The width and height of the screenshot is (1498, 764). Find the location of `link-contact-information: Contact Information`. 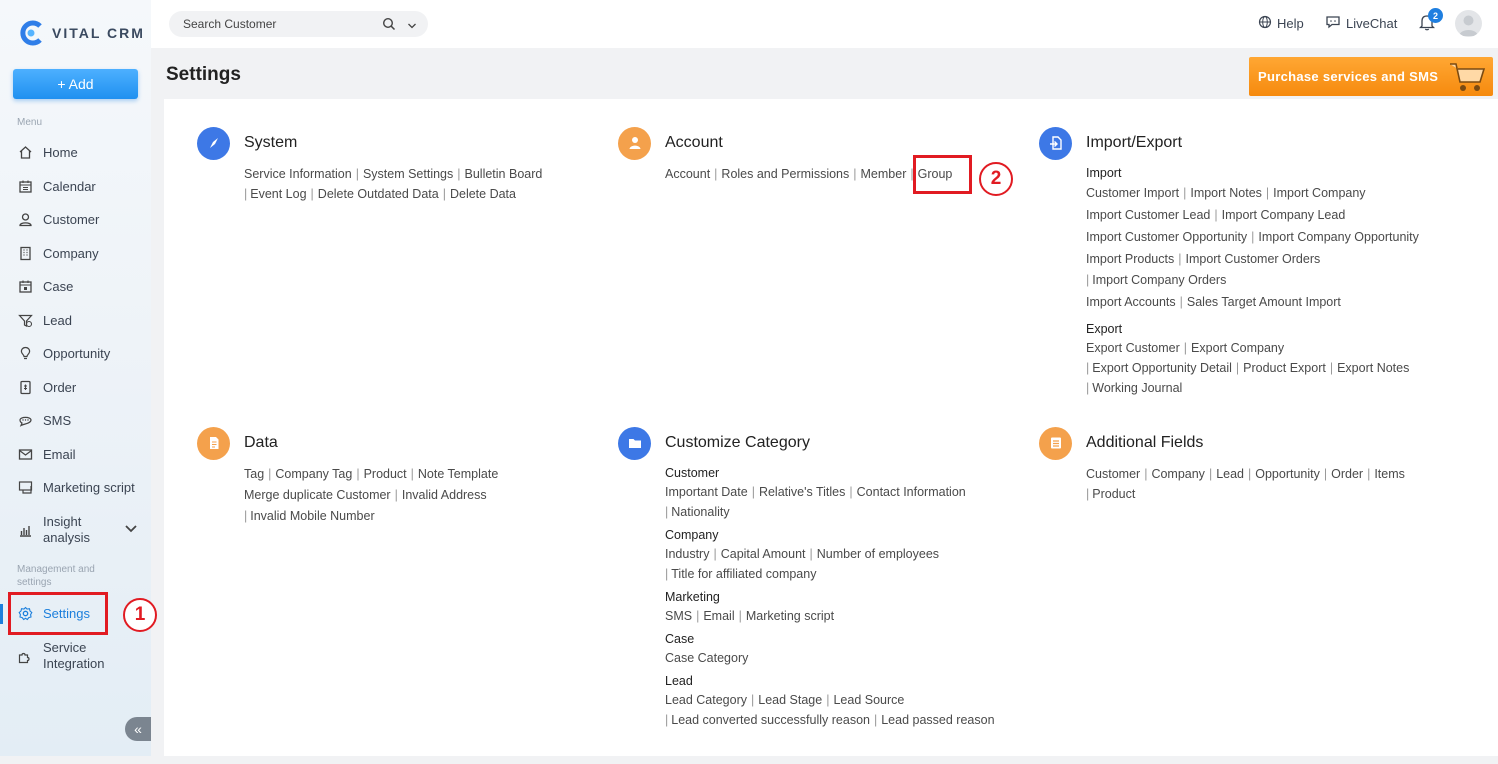

link-contact-information: Contact Information is located at coordinates (911, 492).